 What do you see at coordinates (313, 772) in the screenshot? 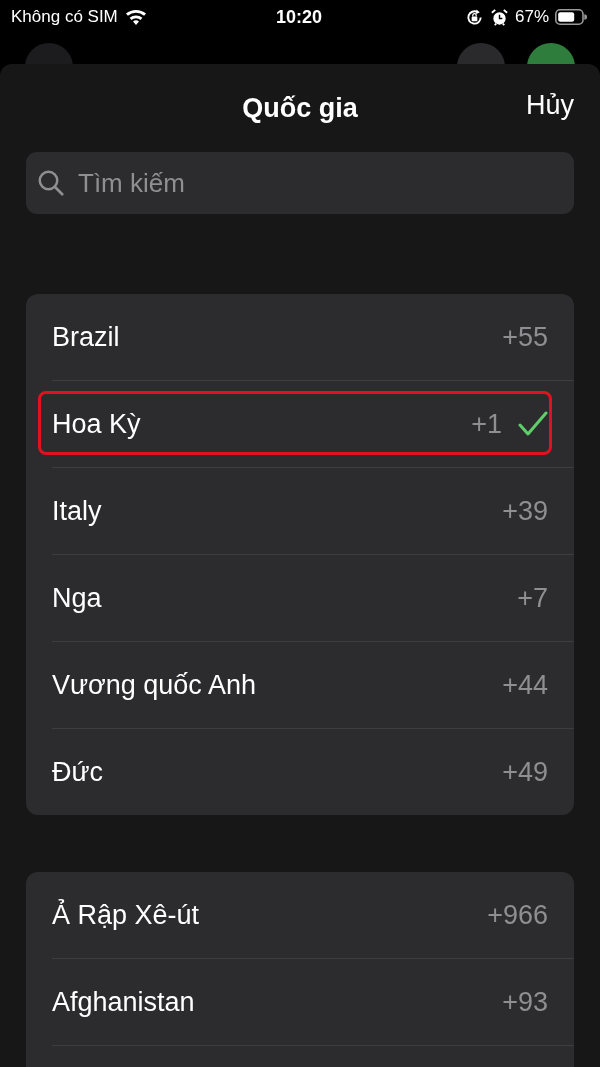
I see `country-row: Đức +49` at bounding box center [313, 772].